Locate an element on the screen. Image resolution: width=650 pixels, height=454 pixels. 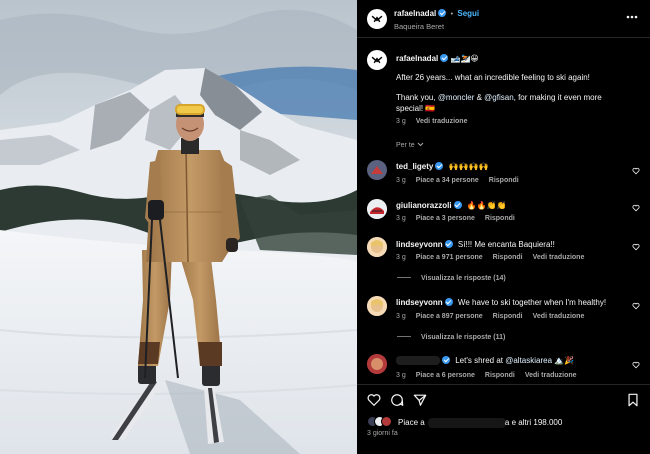
caption-time: 3 g is located at coordinates (401, 121).